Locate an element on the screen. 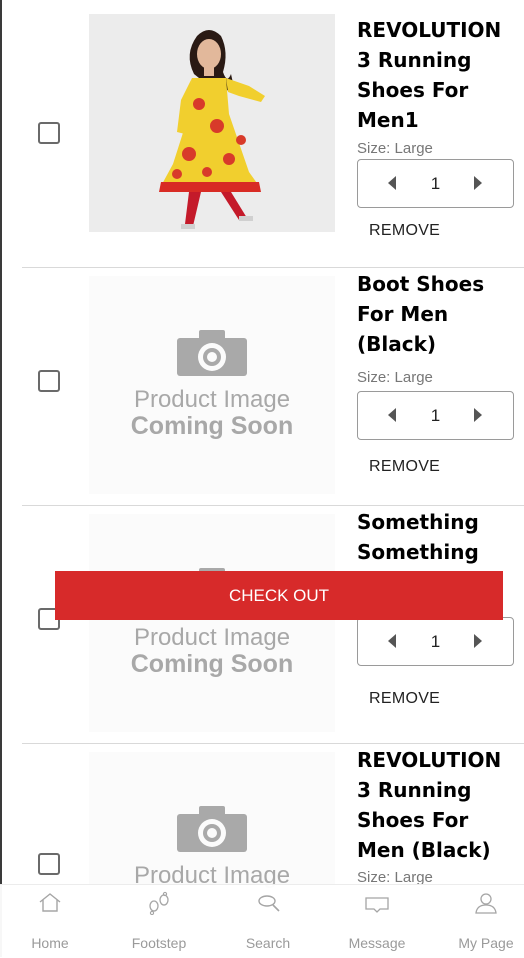  message-icon is located at coordinates (377, 905).